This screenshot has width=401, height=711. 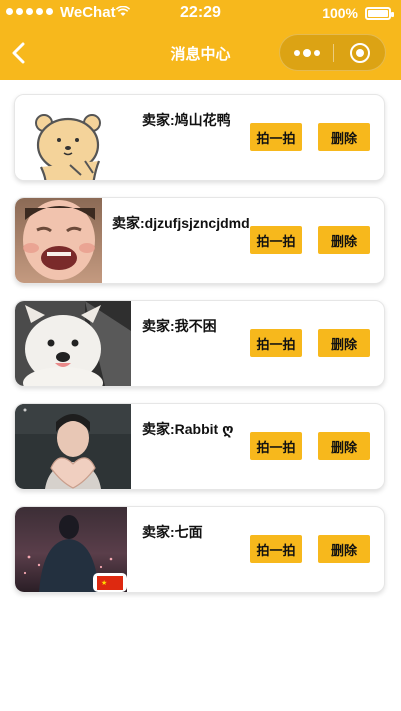 What do you see at coordinates (199, 137) in the screenshot?
I see `message-card: 卖家:鸠山花鸭 拍一拍 删除` at bounding box center [199, 137].